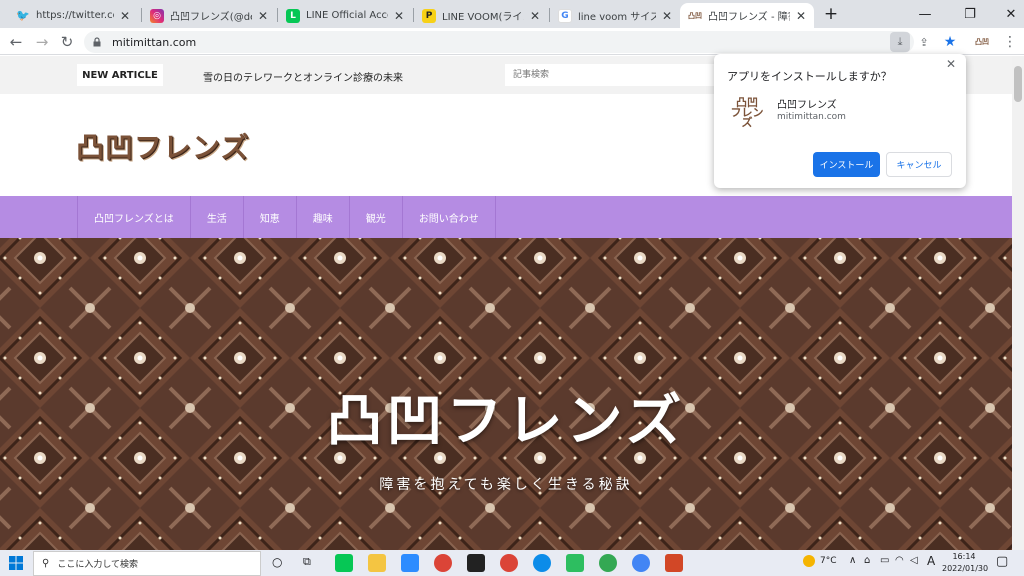  What do you see at coordinates (443, 563) in the screenshot?
I see `chrome-icon` at bounding box center [443, 563].